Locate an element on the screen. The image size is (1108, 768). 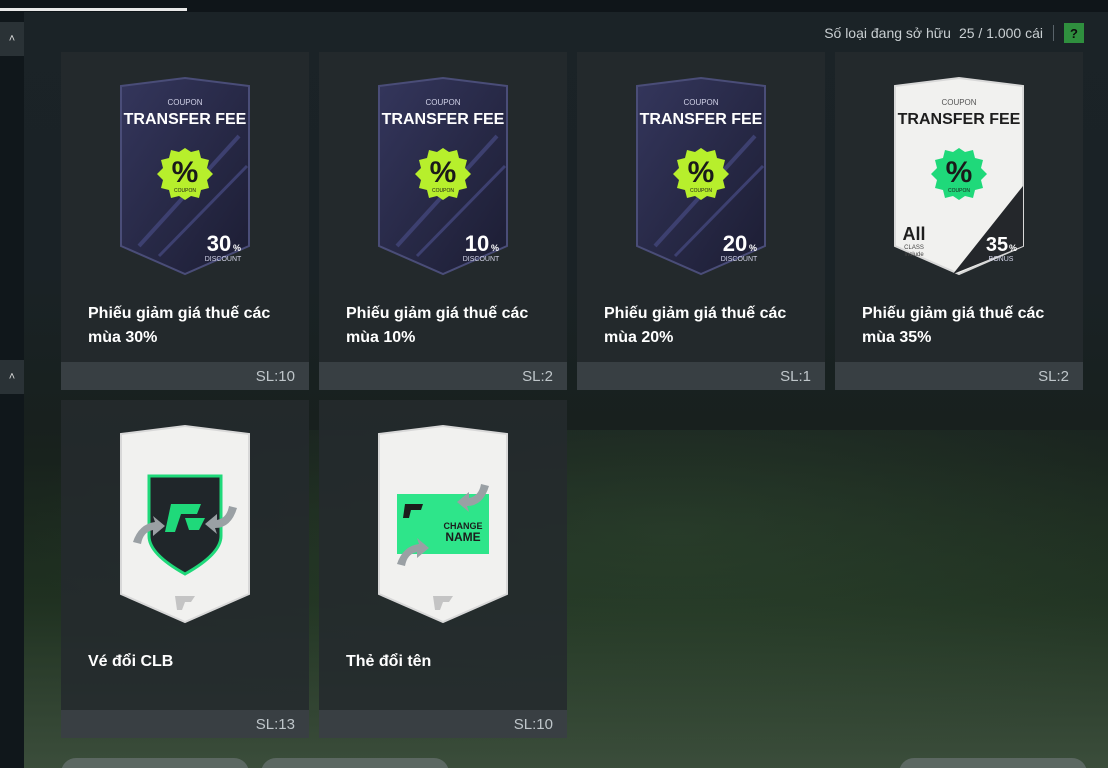
item-name: Phiếu giảm giá thuế các mùa 30% is located at coordinates (179, 325).